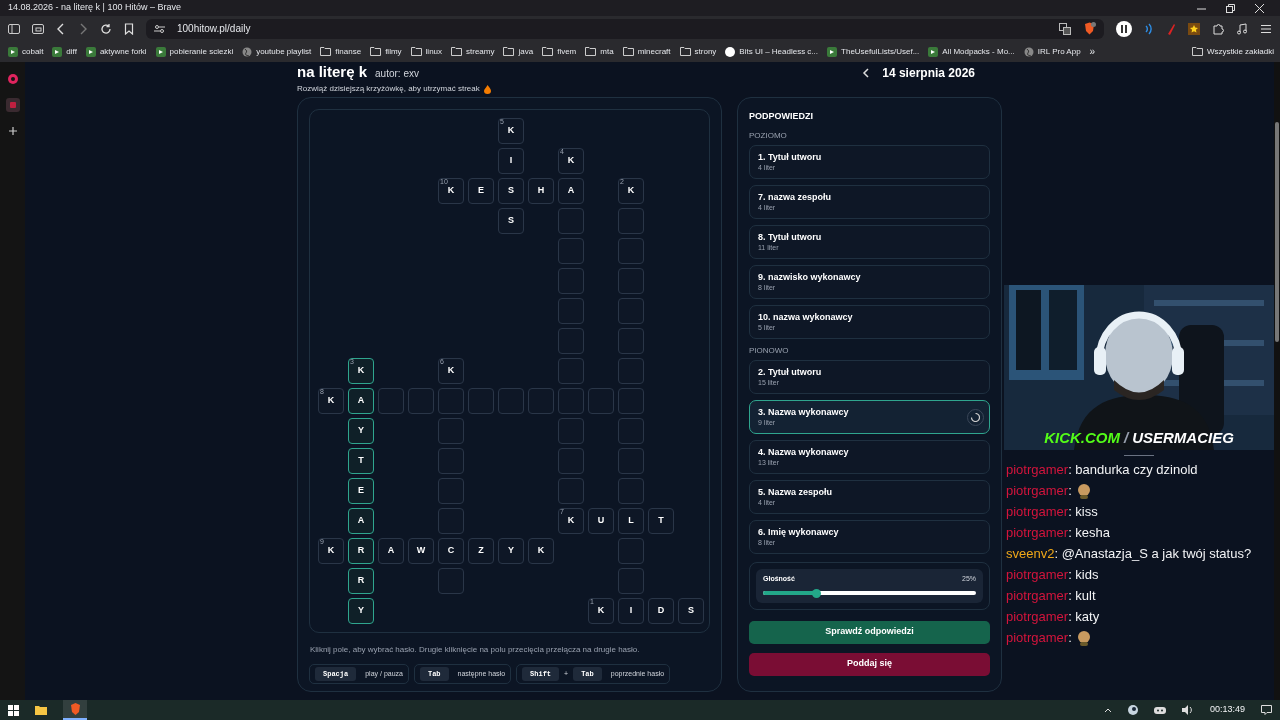  Describe the element at coordinates (541, 551) in the screenshot. I see `crossword-cell: K` at that location.